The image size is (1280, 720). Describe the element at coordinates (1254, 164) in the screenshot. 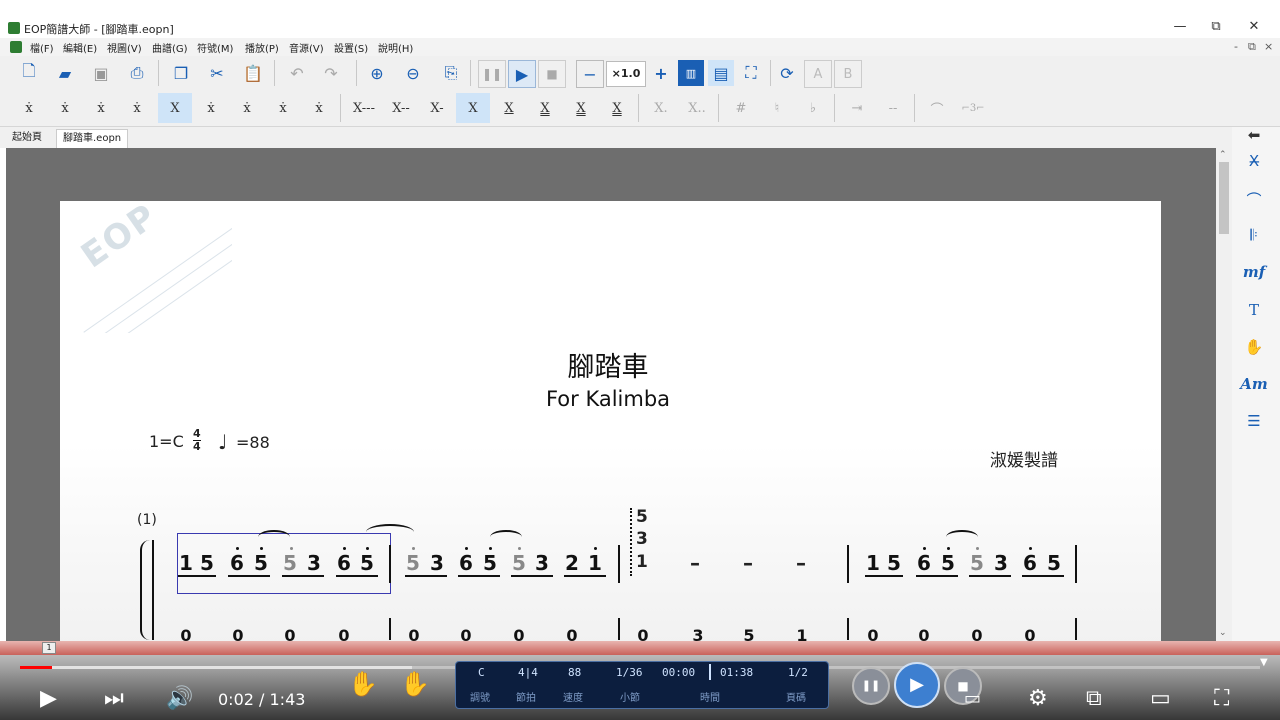

I see `strike-note-icon: X̶` at that location.